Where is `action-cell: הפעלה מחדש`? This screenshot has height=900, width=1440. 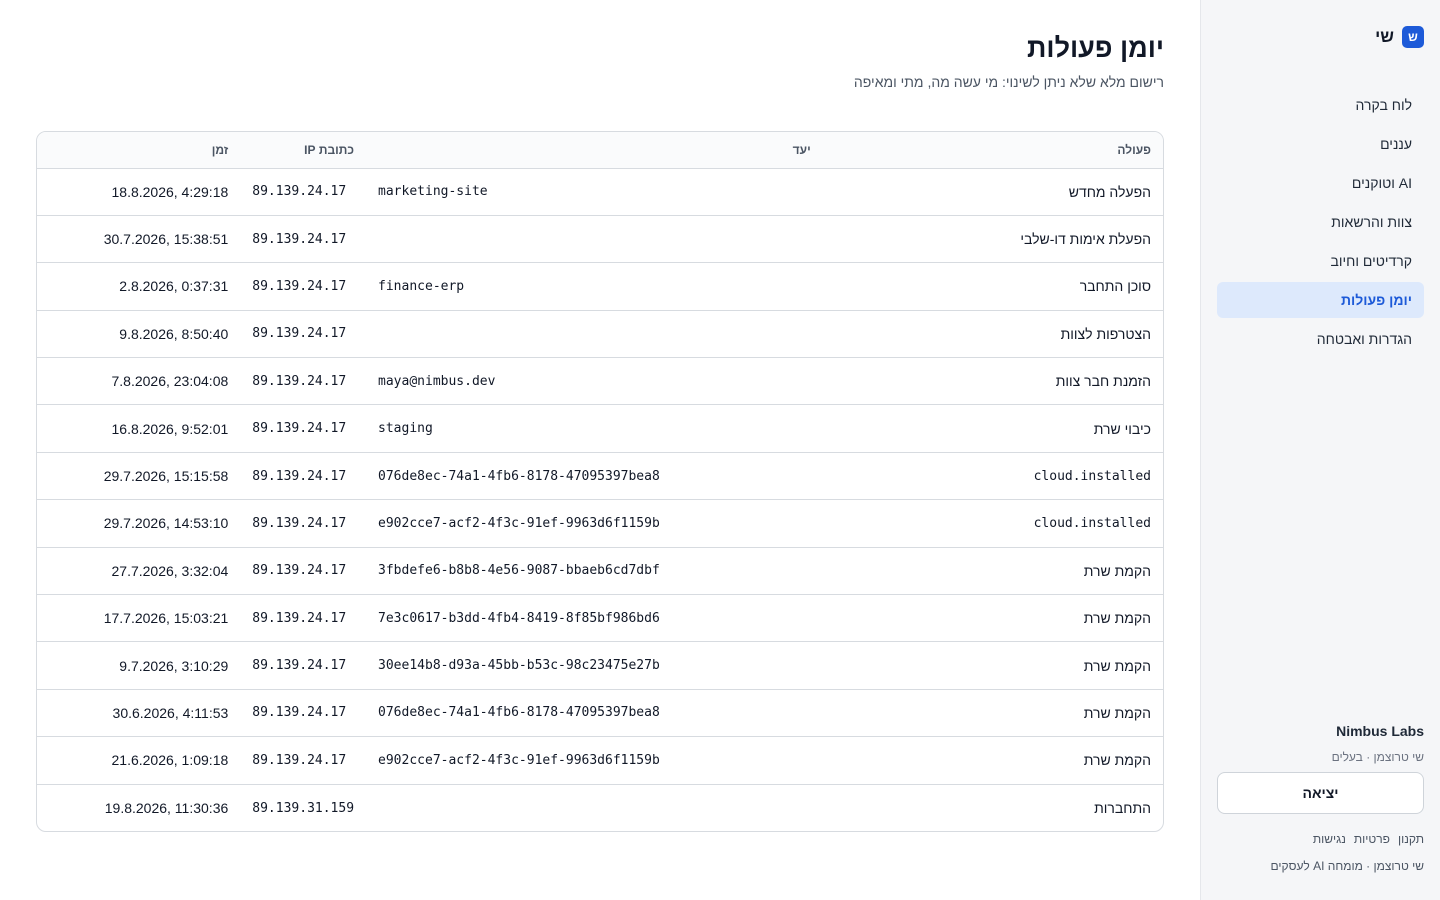
action-cell: הפעלה מחדש is located at coordinates (1109, 191).